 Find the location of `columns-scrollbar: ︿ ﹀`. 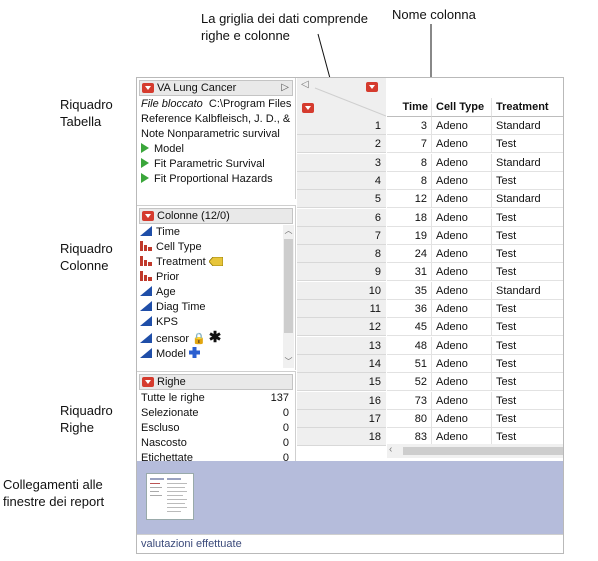

columns-scrollbar: ︿ ﹀ is located at coordinates (288, 296).